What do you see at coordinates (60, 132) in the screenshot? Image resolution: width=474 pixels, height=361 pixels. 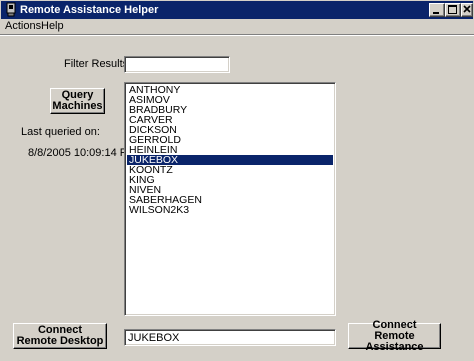 I see `last-queried-label: Last queried on:` at bounding box center [60, 132].